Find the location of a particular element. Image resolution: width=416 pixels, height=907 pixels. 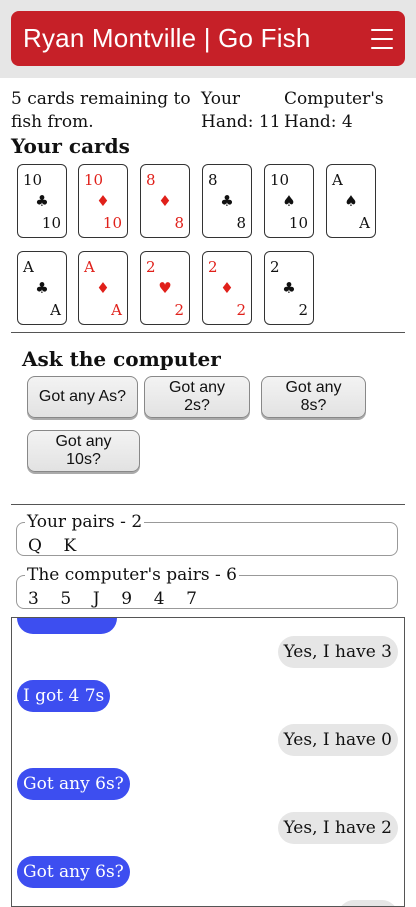

card-suit-icon: ♥ is located at coordinates (165, 288).